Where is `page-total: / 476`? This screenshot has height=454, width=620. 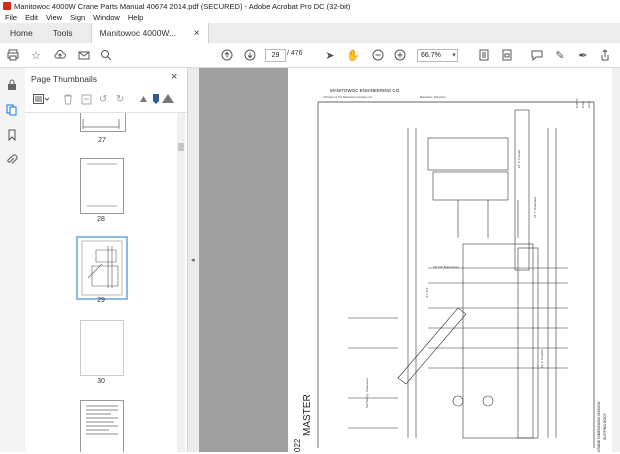 page-total: / 476 is located at coordinates (295, 53).